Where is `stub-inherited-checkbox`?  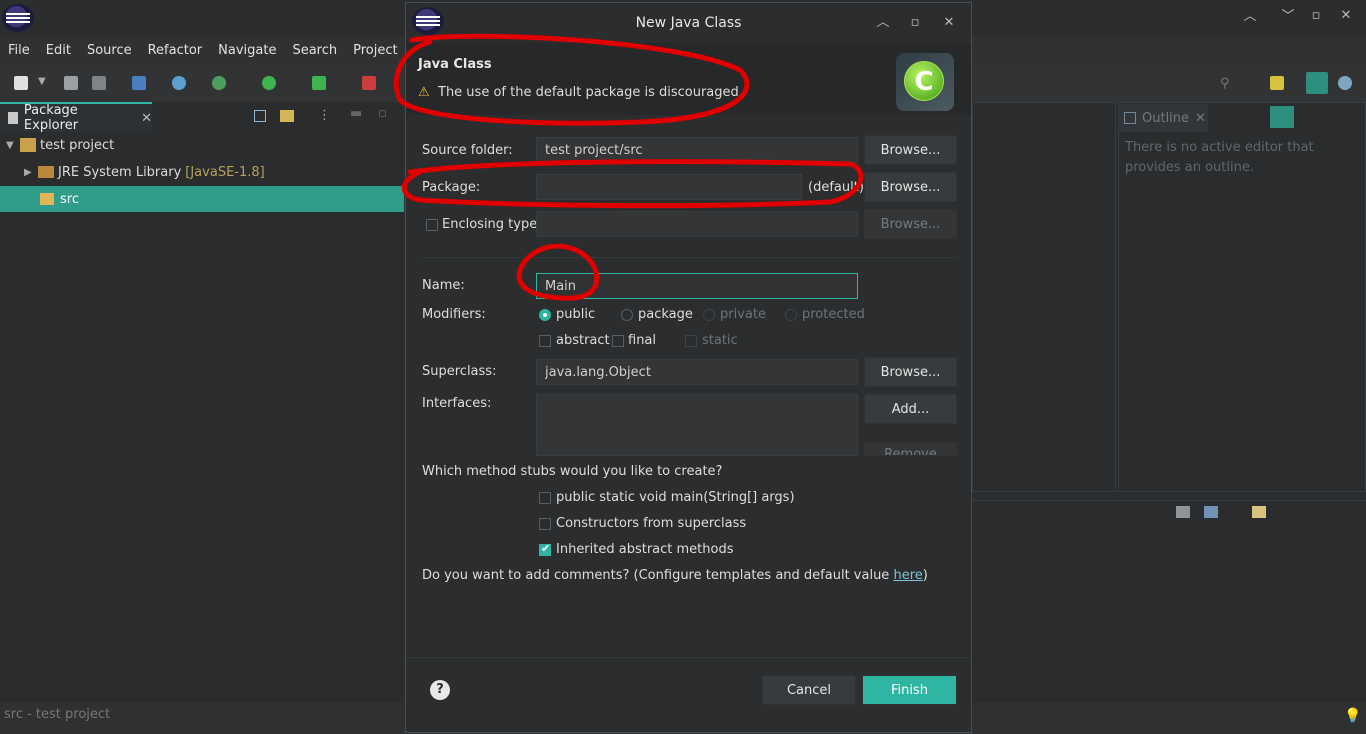 stub-inherited-checkbox is located at coordinates (545, 549).